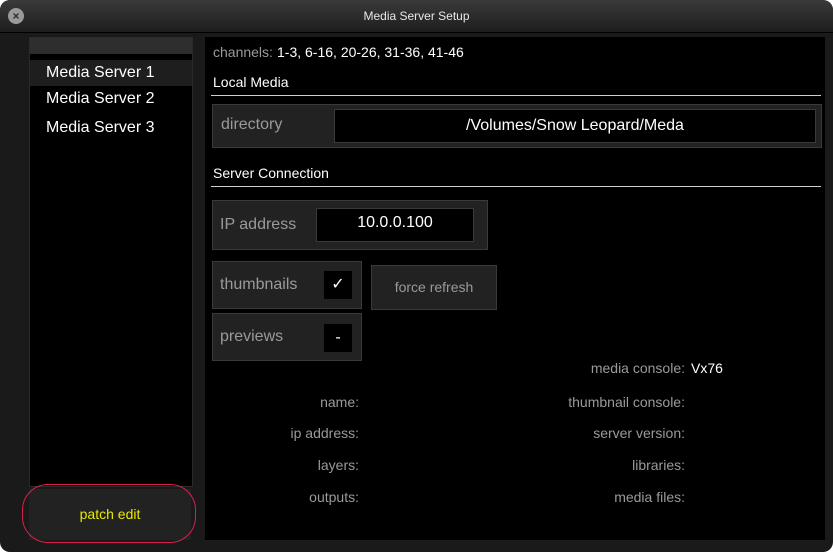  I want to click on libraries-label: libraries:, so click(658, 465).